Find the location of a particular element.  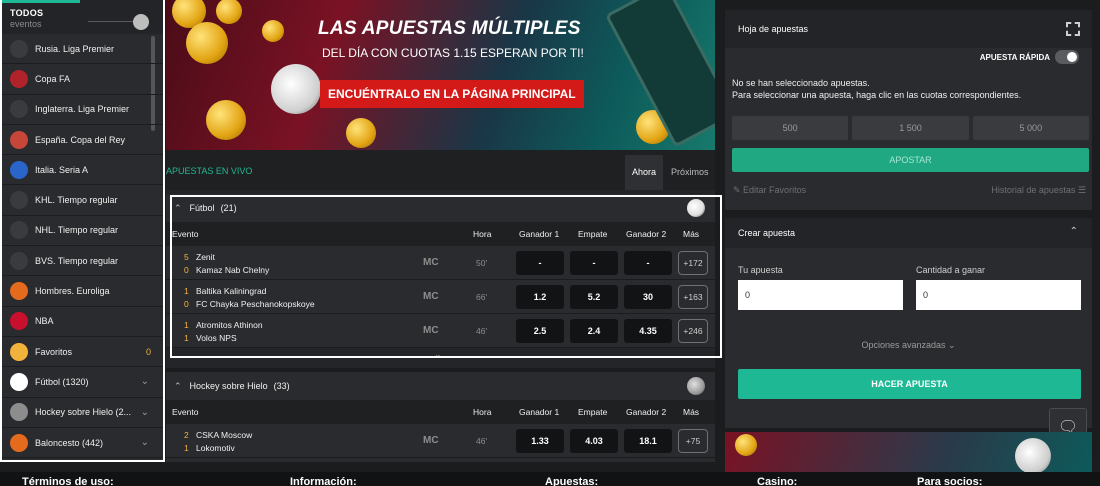

odds-draw: 4.03 is located at coordinates (594, 441).